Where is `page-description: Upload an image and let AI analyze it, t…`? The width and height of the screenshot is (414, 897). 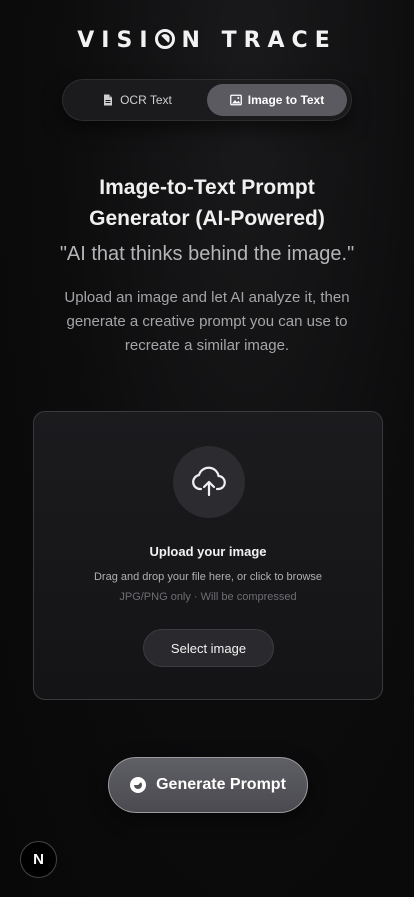
page-description: Upload an image and let AI analyze it, t… is located at coordinates (207, 321).